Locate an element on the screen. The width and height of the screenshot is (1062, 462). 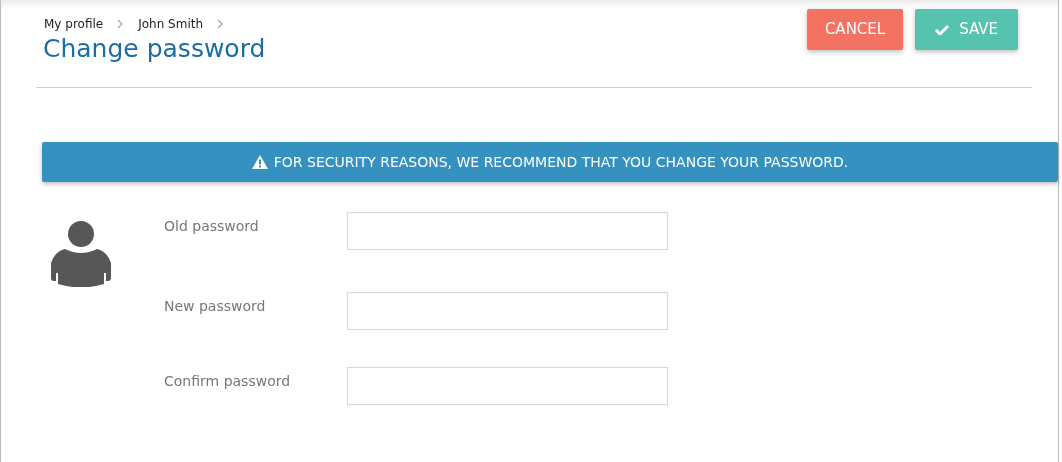
check-icon is located at coordinates (942, 29).